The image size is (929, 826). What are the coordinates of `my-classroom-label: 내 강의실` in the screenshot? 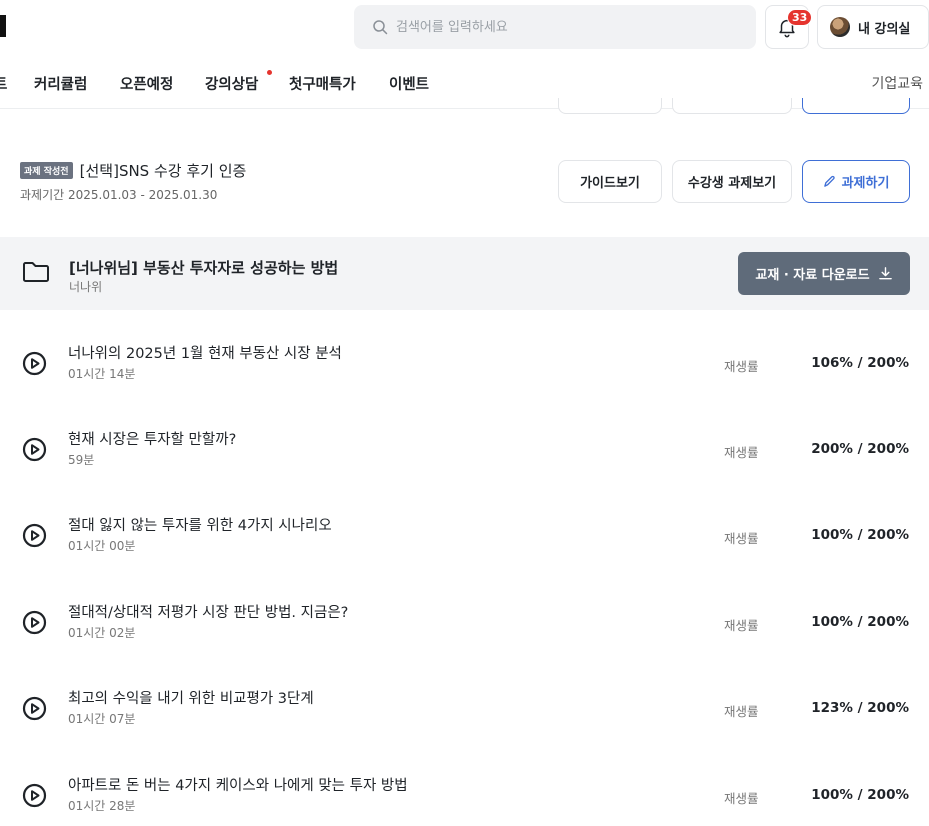 It's located at (884, 29).